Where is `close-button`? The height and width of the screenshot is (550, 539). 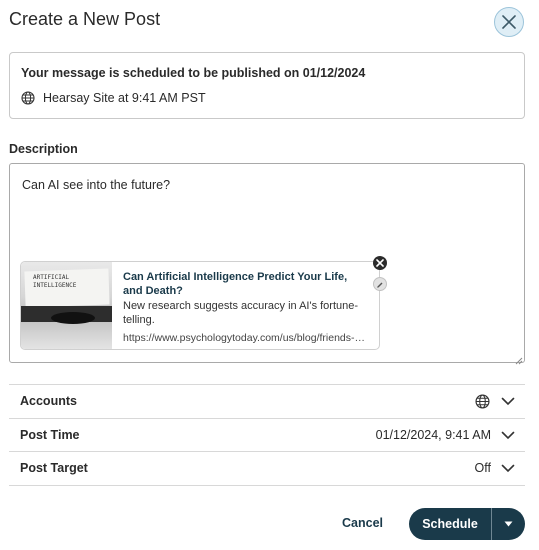 close-button is located at coordinates (509, 22).